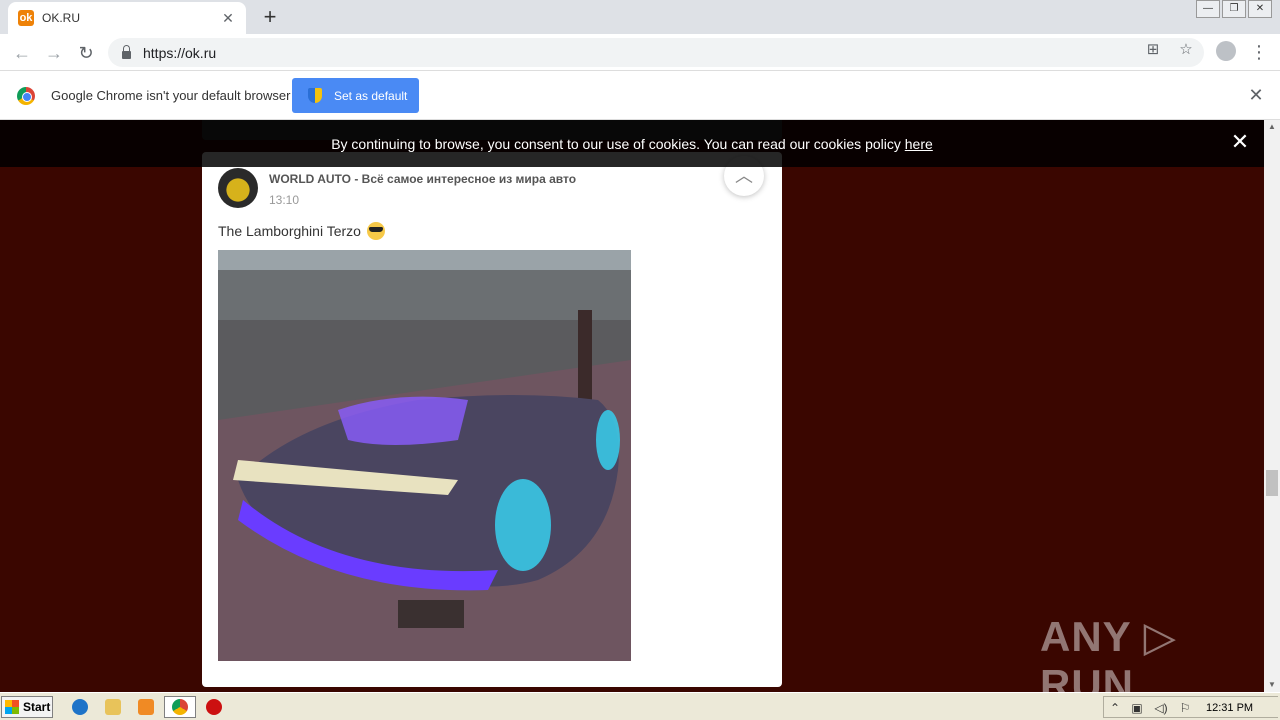 The width and height of the screenshot is (1280, 720). What do you see at coordinates (22, 53) in the screenshot?
I see `back-arrow-icon: ←` at bounding box center [22, 53].